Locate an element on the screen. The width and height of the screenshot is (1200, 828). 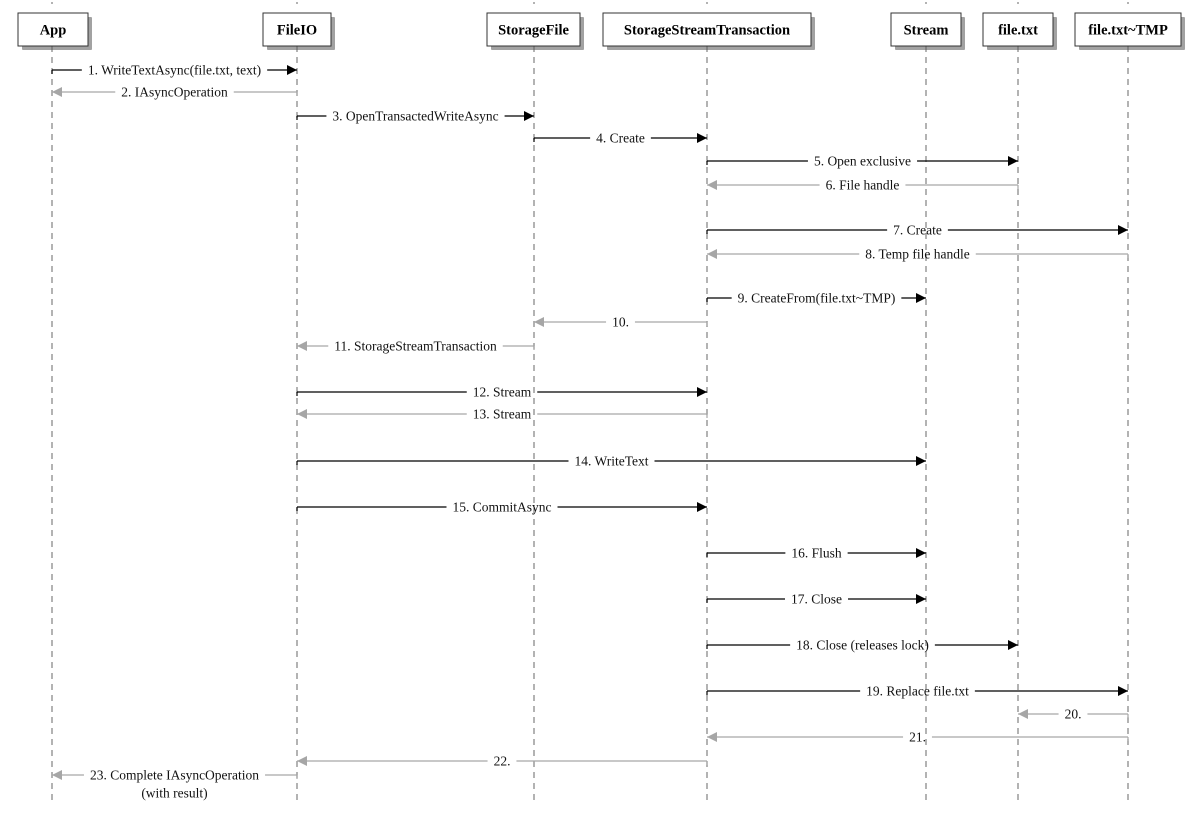
message-label: 15. CommitAsync is located at coordinates (501, 507).